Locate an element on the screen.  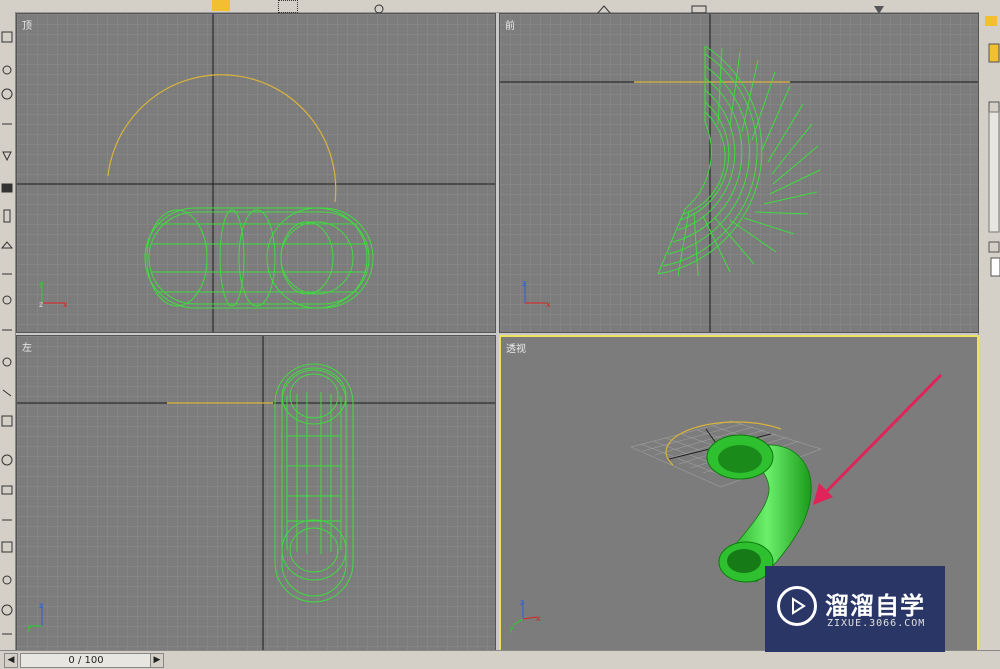
viewport-label: 顶 is located at coordinates (27, 24).